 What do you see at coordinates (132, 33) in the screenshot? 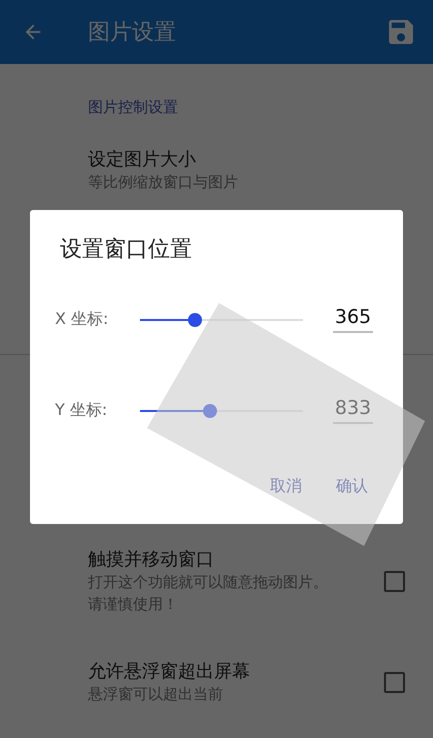
I see `screen-title: 图片设置` at bounding box center [132, 33].